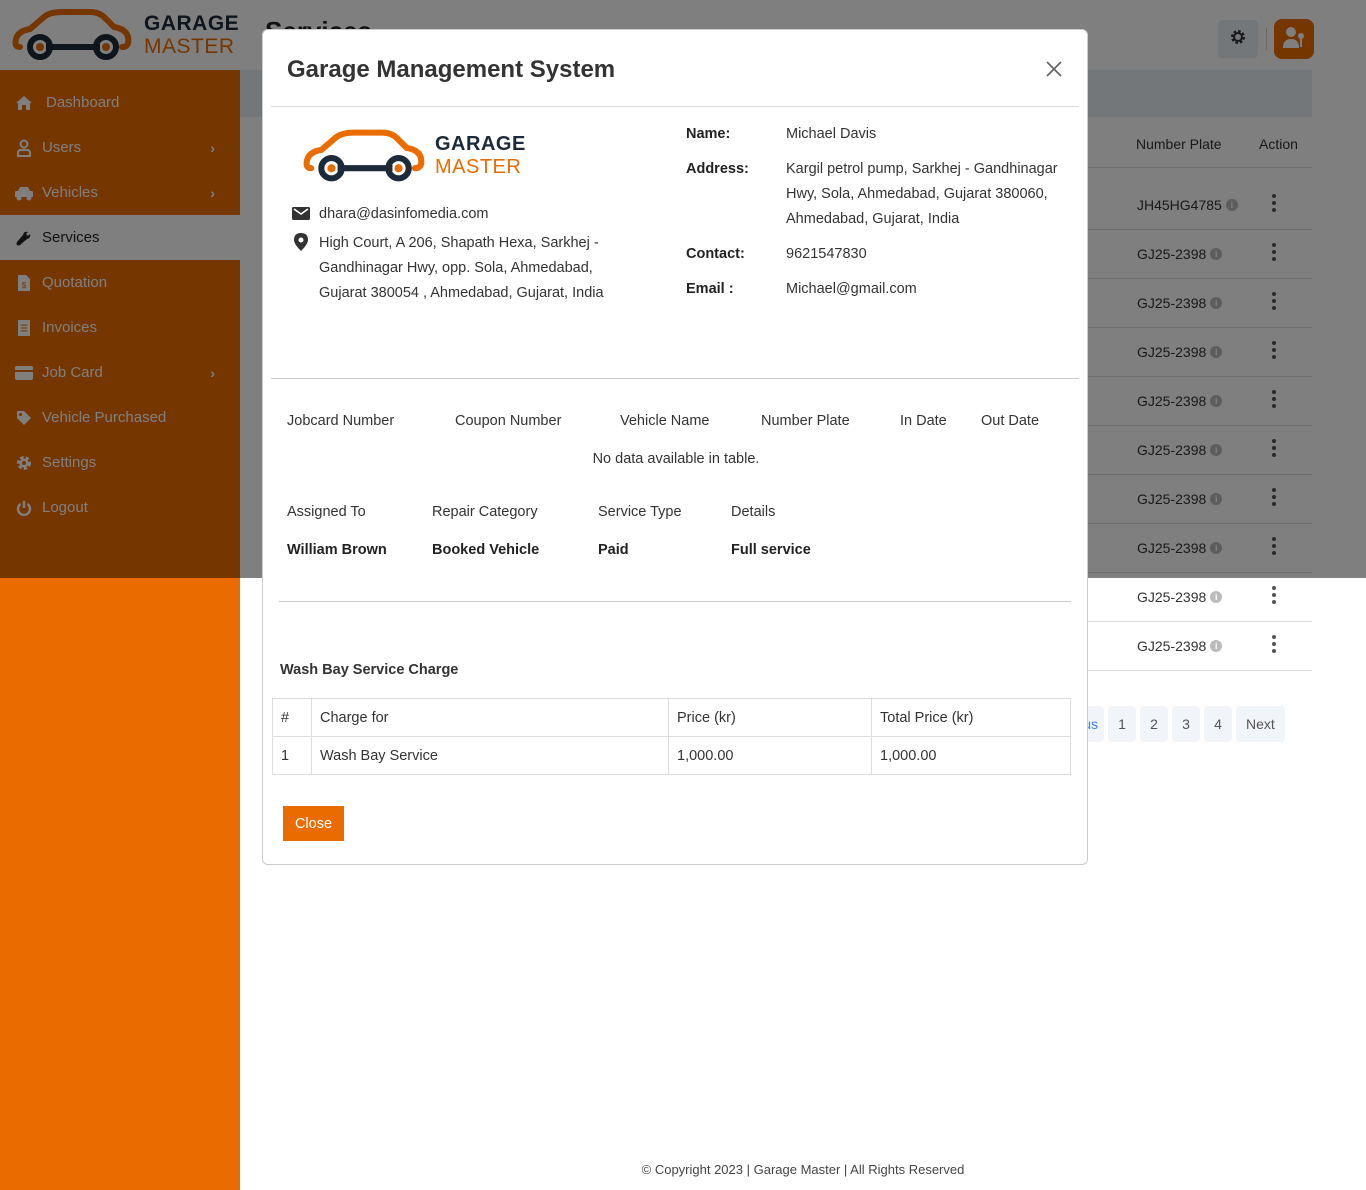  Describe the element at coordinates (490, 755) in the screenshot. I see `cell-charge-for: Wash Bay Service` at that location.